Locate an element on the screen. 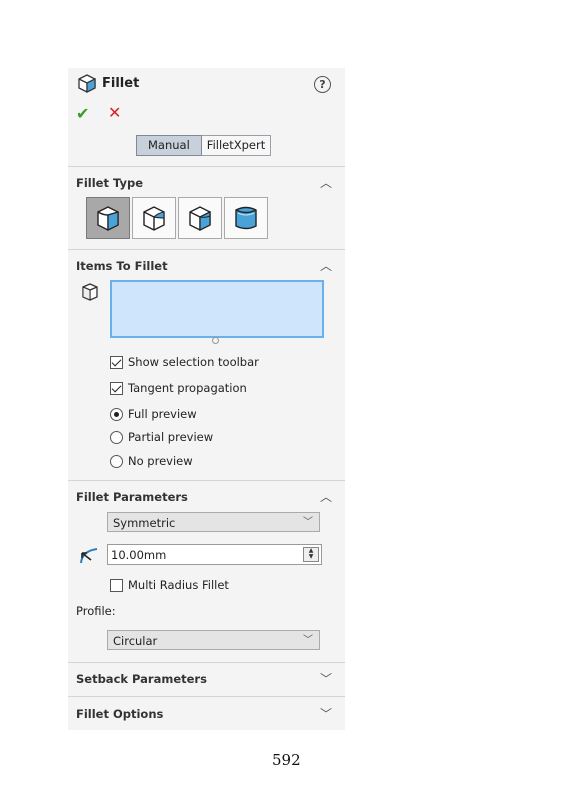 Image resolution: width=565 pixels, height=800 pixels. radius-value: 10.00mm is located at coordinates (139, 555).